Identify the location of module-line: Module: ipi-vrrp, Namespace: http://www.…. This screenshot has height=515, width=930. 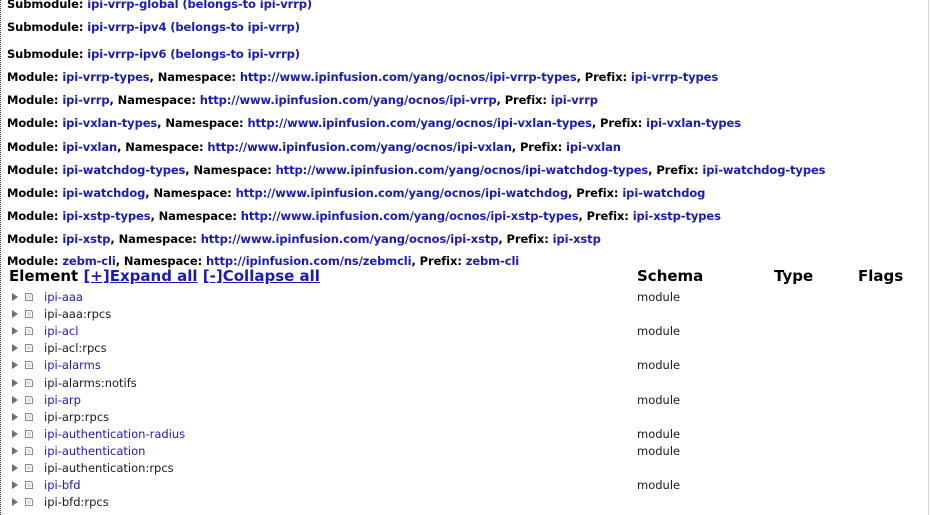
(302, 100).